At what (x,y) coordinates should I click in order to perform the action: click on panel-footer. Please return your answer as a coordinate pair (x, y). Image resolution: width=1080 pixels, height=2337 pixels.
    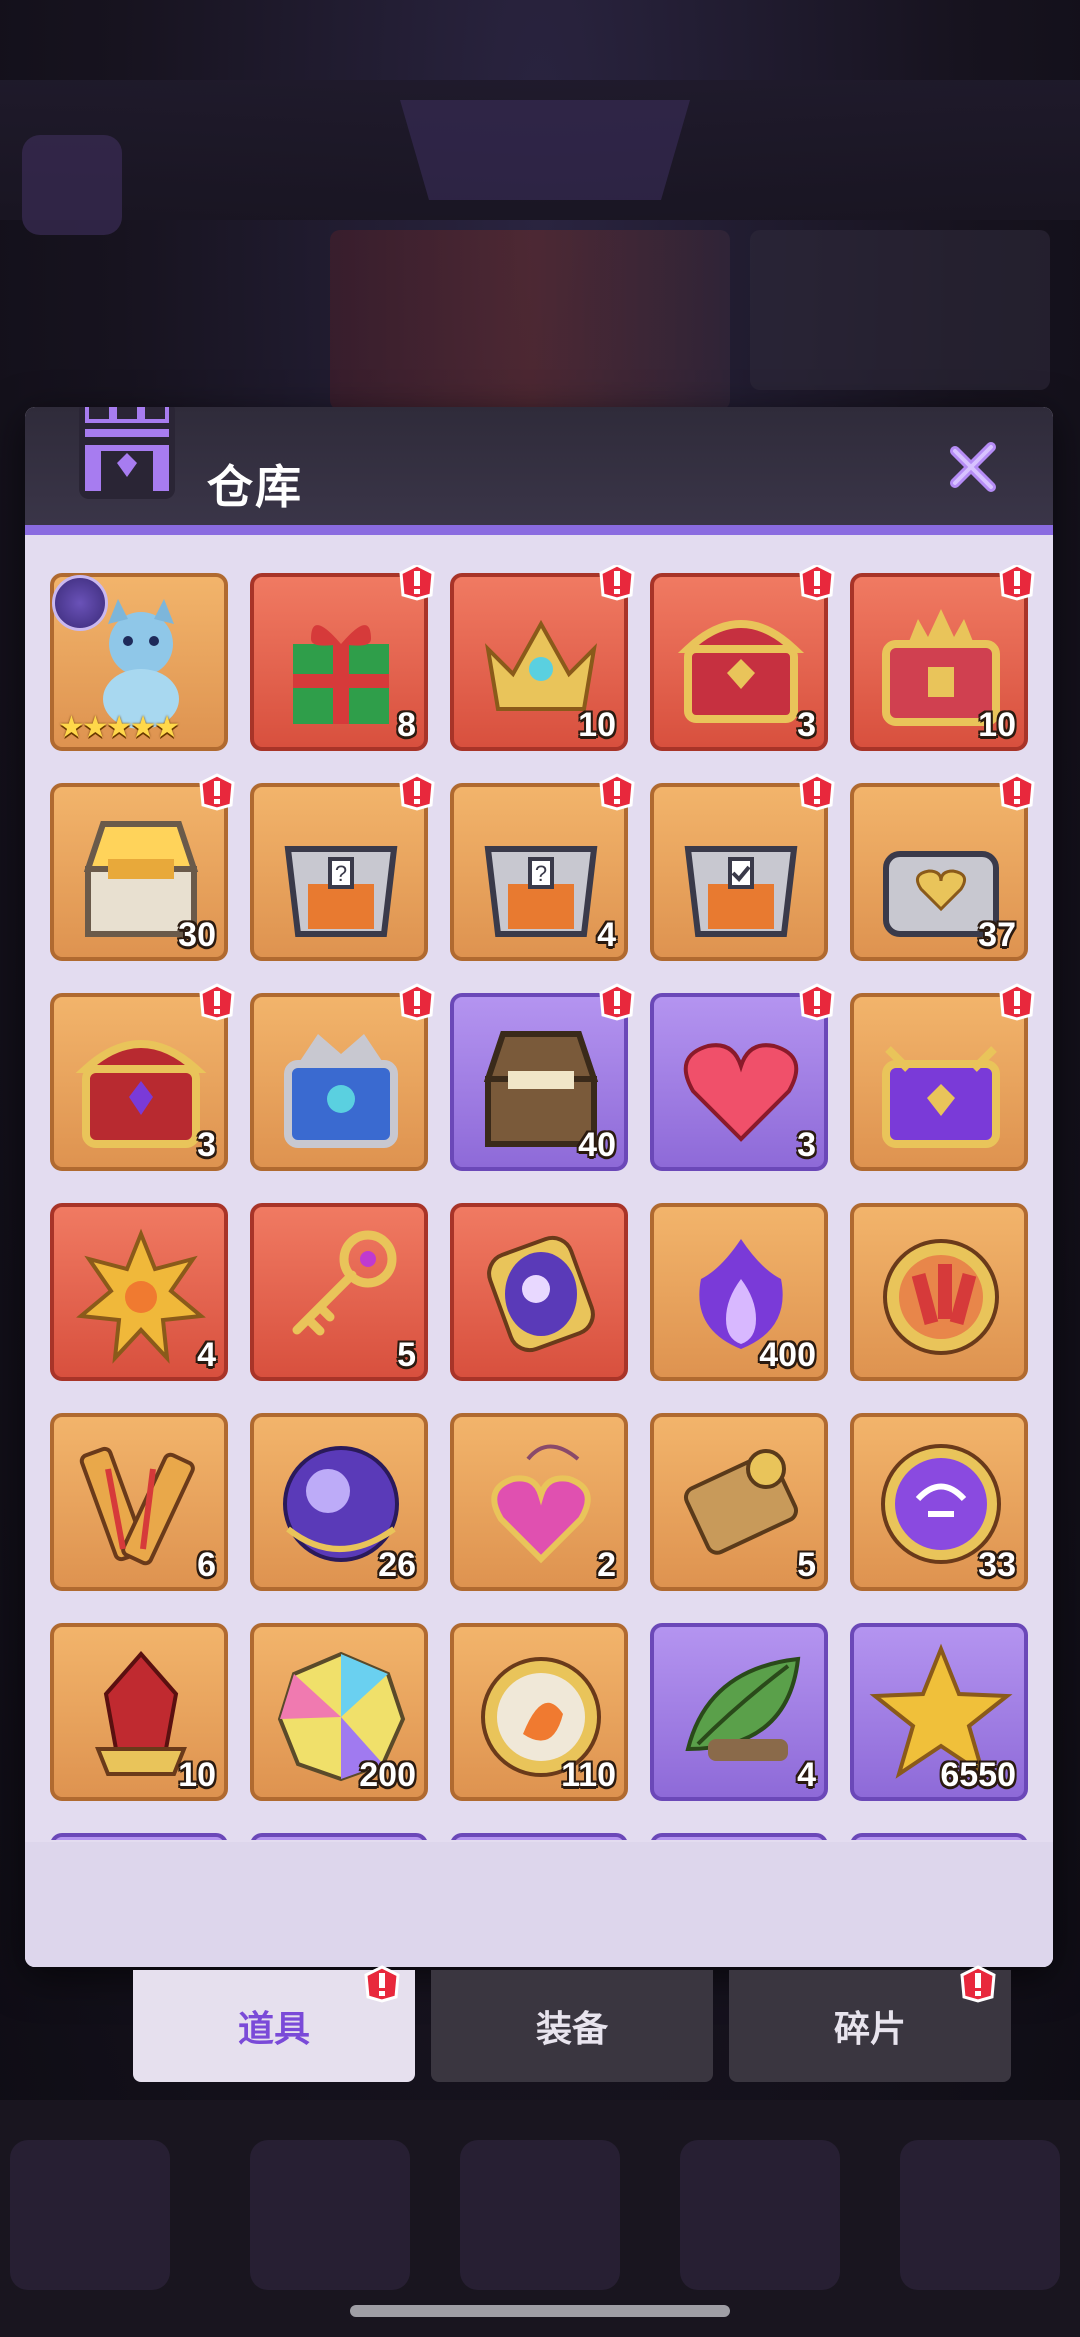
    Looking at the image, I should click on (539, 1904).